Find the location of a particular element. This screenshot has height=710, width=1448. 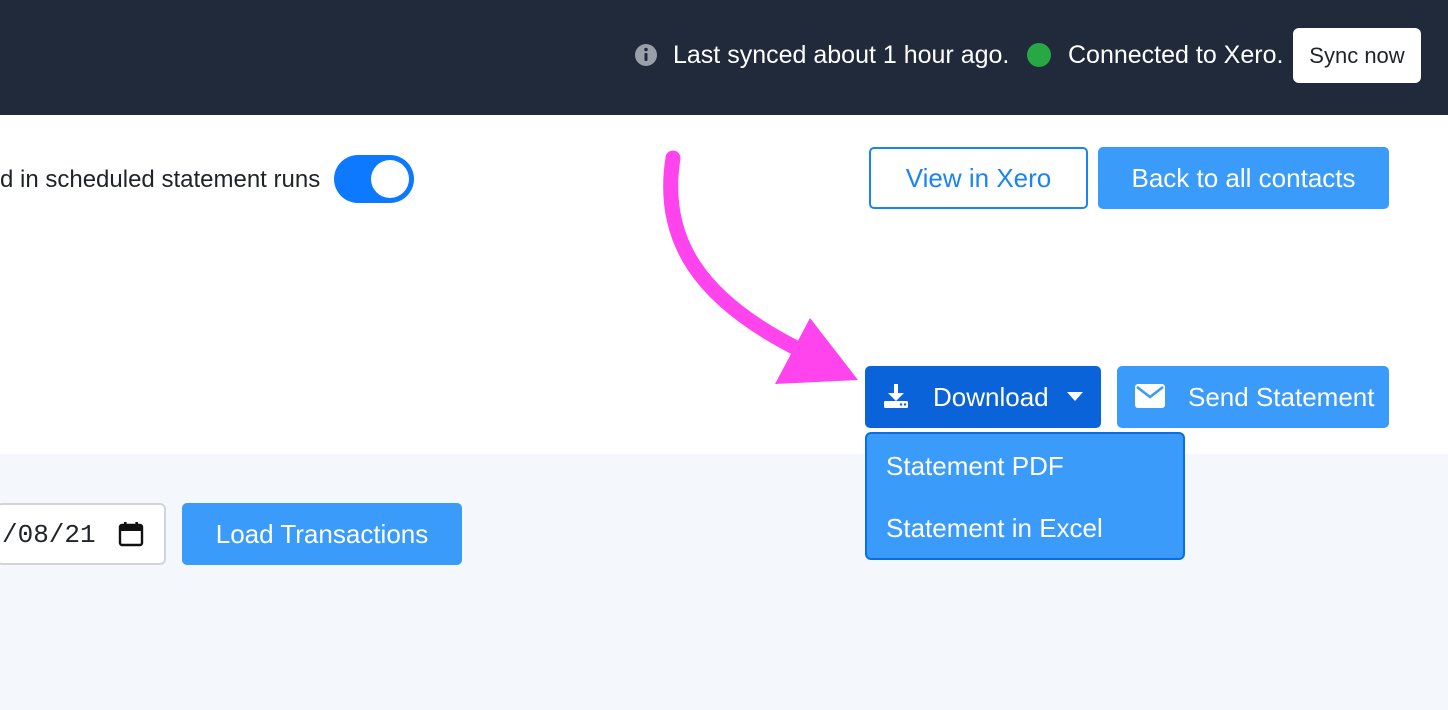

scheduled-statement-toggle-label: d in scheduled statement runs is located at coordinates (160, 179).